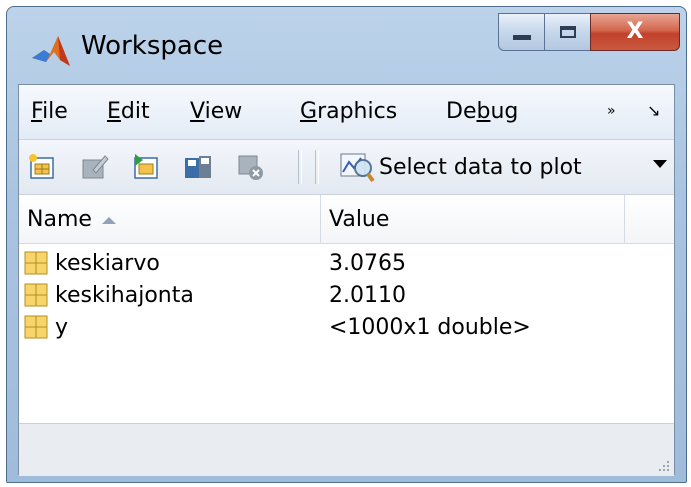 The image size is (691, 487). What do you see at coordinates (611, 111) in the screenshot?
I see `menu-overflow-button: »` at bounding box center [611, 111].